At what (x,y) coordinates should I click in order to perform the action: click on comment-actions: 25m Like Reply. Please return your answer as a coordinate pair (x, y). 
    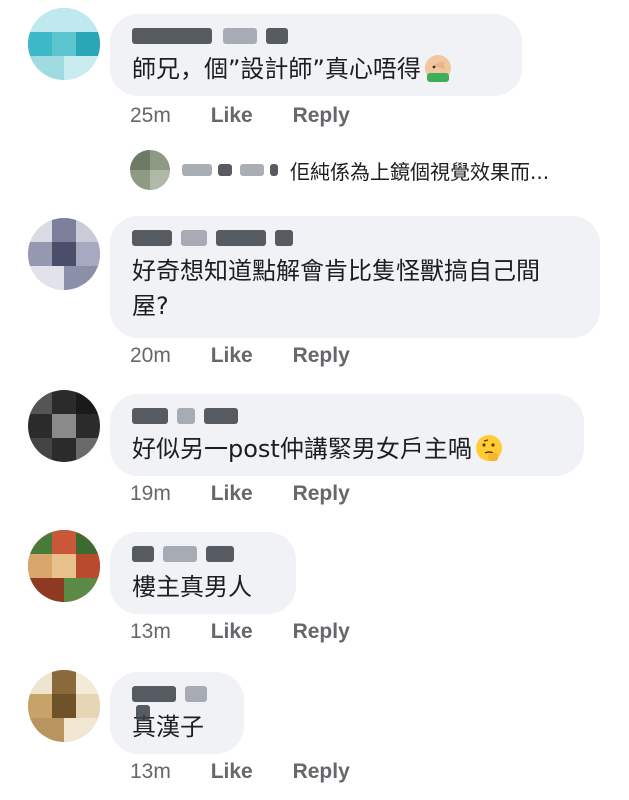
    Looking at the image, I should click on (257, 116).